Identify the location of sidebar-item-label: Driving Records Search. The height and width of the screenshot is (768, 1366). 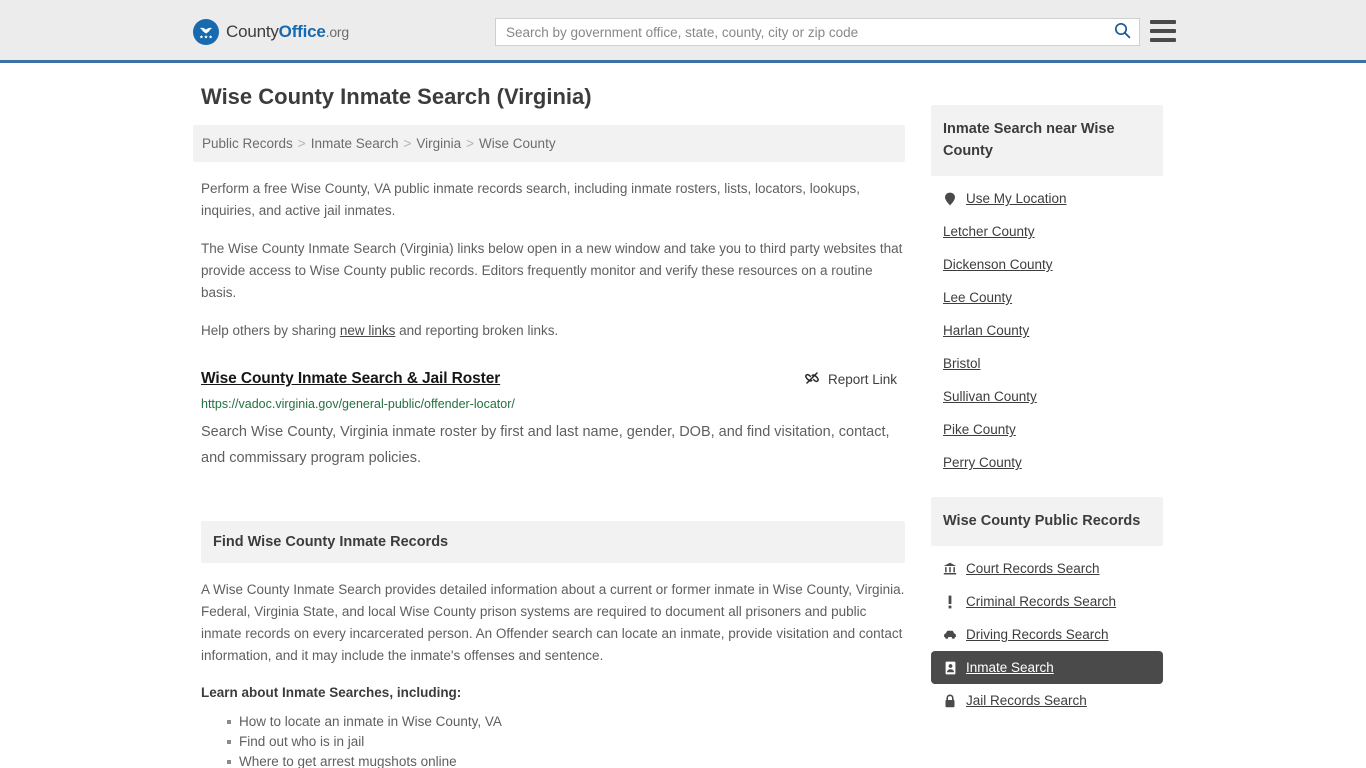
(1037, 634).